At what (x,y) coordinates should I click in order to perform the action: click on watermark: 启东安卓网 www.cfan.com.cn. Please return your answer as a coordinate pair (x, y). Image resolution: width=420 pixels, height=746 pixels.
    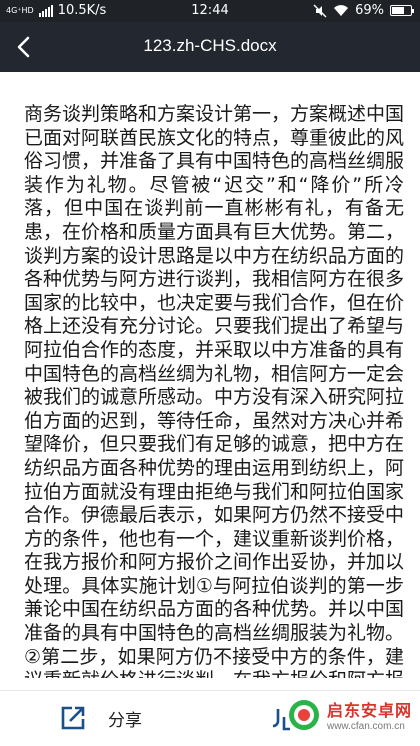
    Looking at the image, I should click on (349, 714).